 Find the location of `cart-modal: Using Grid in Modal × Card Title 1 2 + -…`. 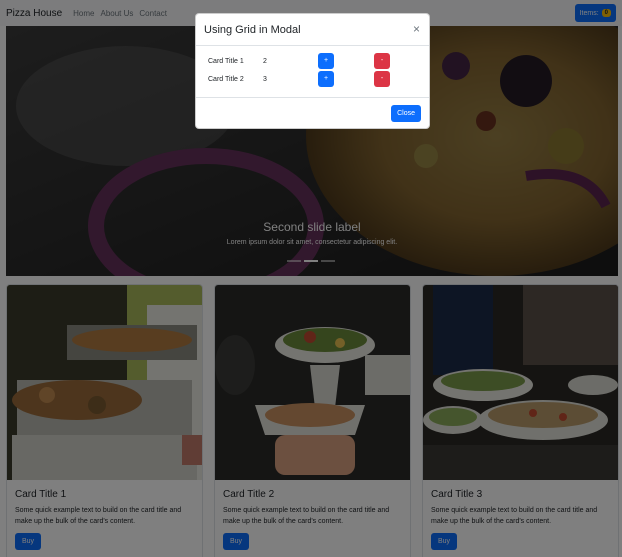

cart-modal: Using Grid in Modal × Card Title 1 2 + -… is located at coordinates (312, 71).